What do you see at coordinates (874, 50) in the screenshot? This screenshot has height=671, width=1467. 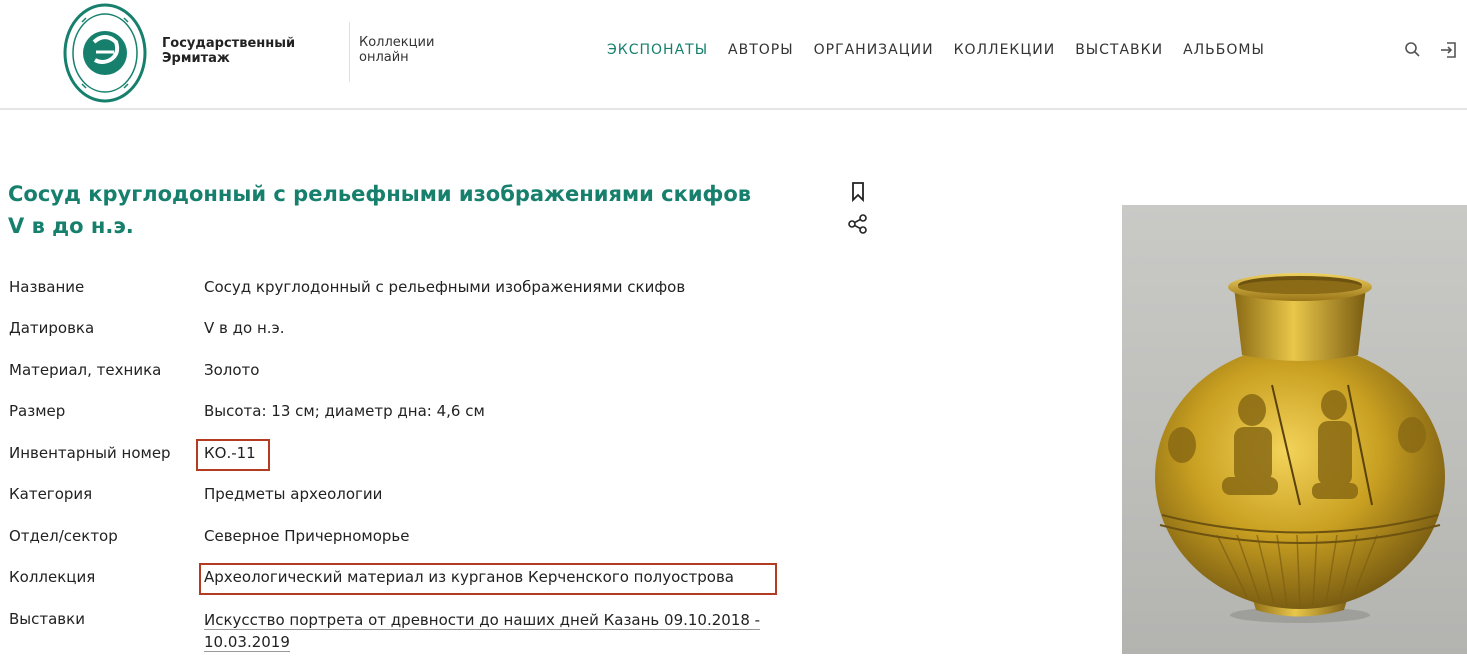 I see `nav-item-organizations: ОРГАНИЗАЦИИ` at bounding box center [874, 50].